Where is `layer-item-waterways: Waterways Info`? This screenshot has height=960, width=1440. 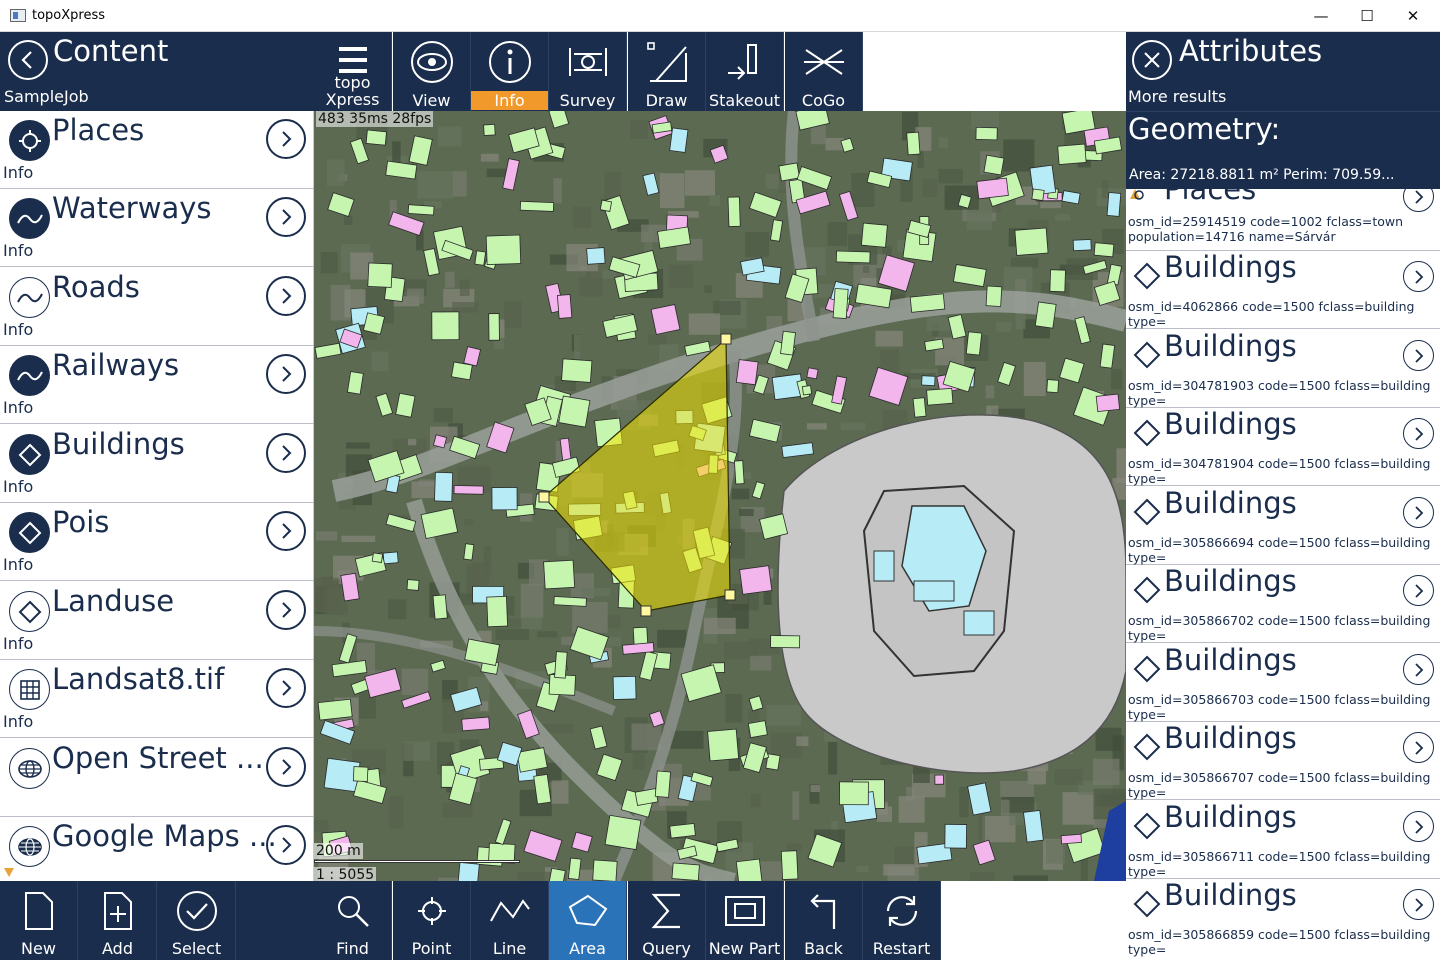
layer-item-waterways: Waterways Info is located at coordinates (157, 228).